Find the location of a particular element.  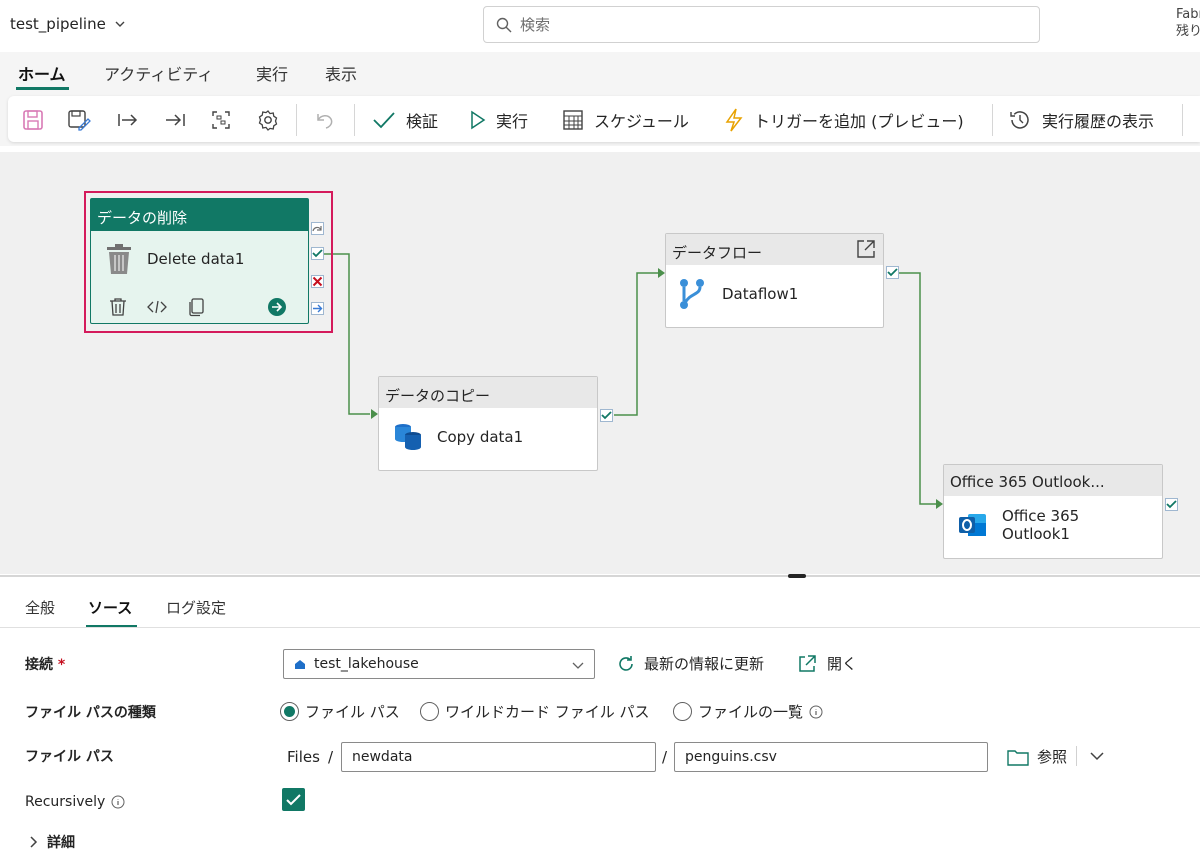

move-right-icon is located at coordinates (128, 120).